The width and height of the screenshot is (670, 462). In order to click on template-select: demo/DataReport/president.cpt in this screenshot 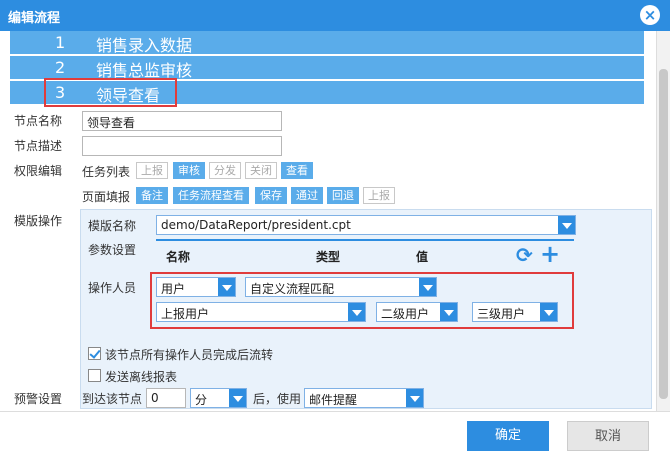, I will do `click(366, 225)`.